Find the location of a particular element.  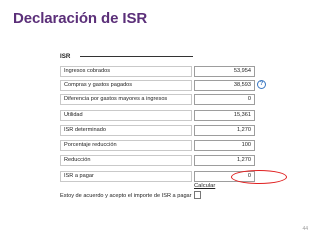

section-title: ISR is located at coordinates (65, 56).